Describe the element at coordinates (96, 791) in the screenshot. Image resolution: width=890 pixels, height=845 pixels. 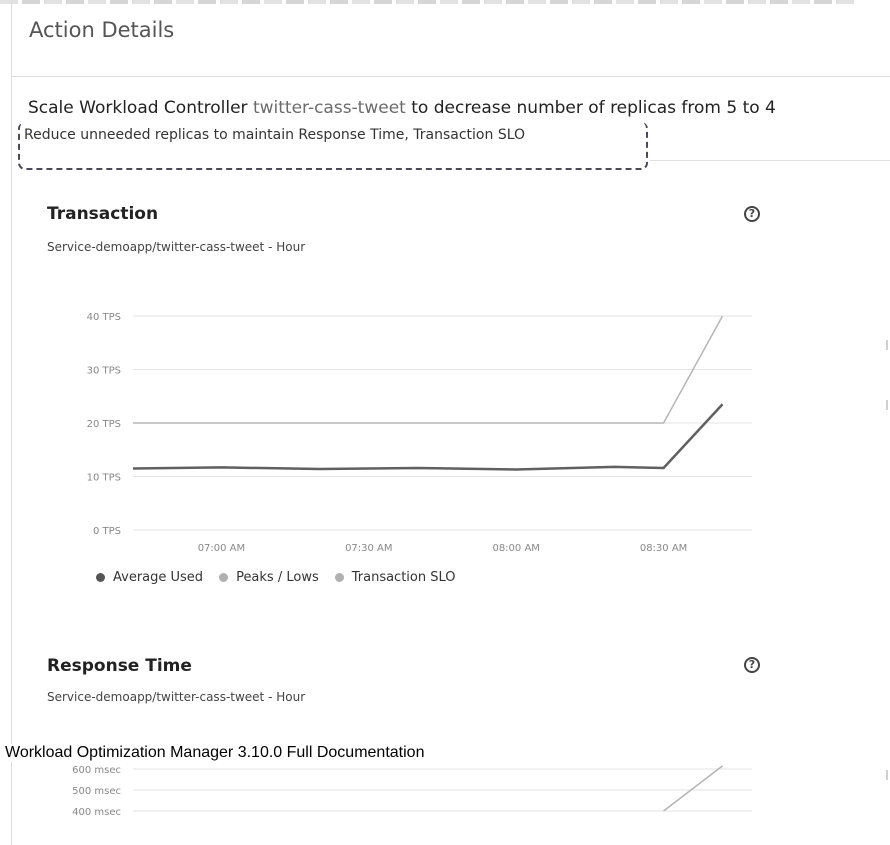
I see `y-tick-label: 500 msec` at that location.